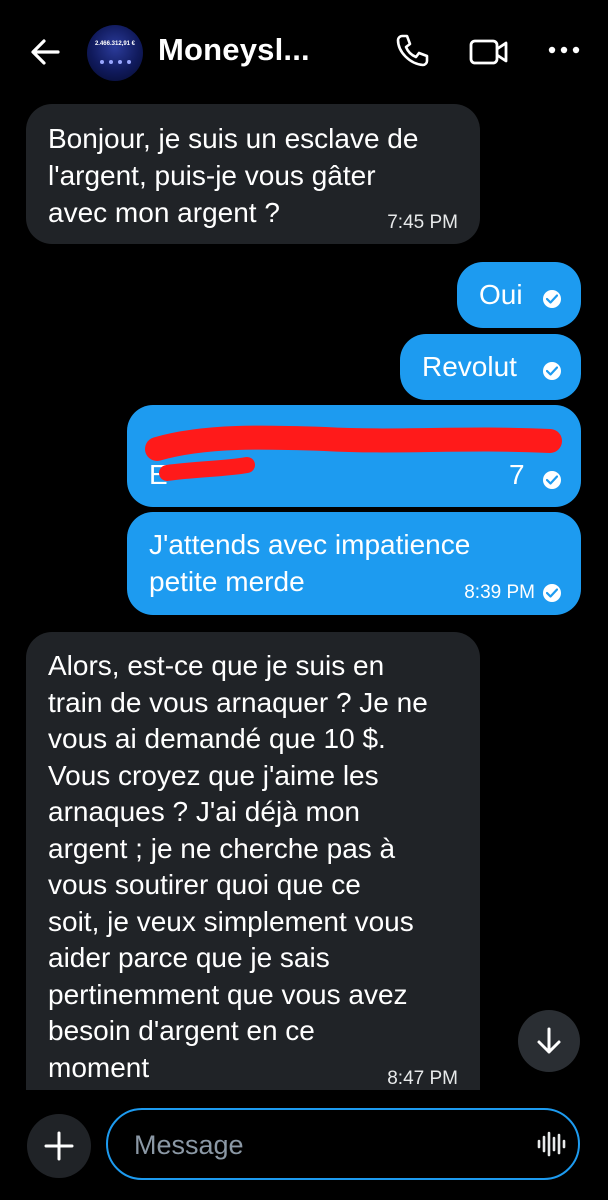  I want to click on avatar-amount: 2.466.312,91 €, so click(115, 44).